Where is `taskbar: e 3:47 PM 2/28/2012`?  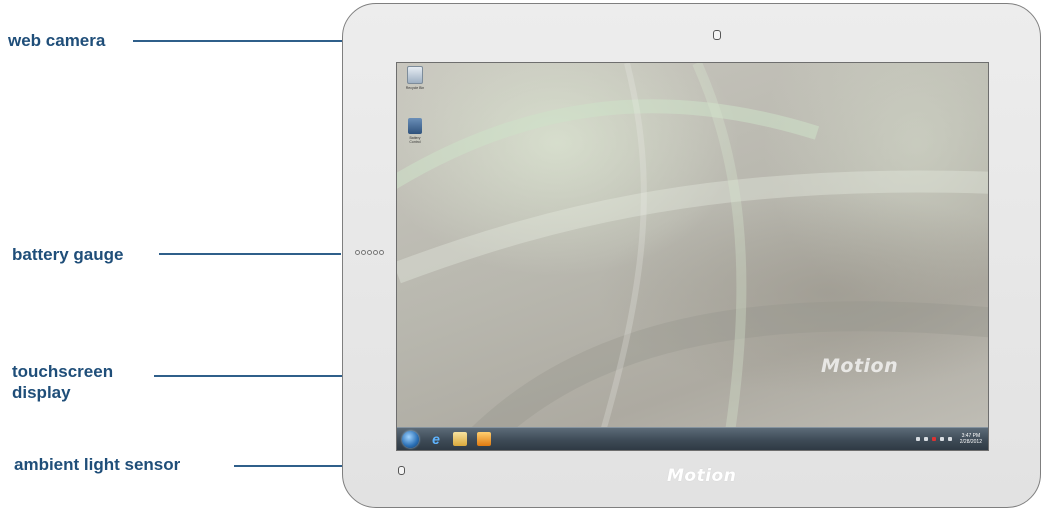 taskbar: e 3:47 PM 2/28/2012 is located at coordinates (692, 438).